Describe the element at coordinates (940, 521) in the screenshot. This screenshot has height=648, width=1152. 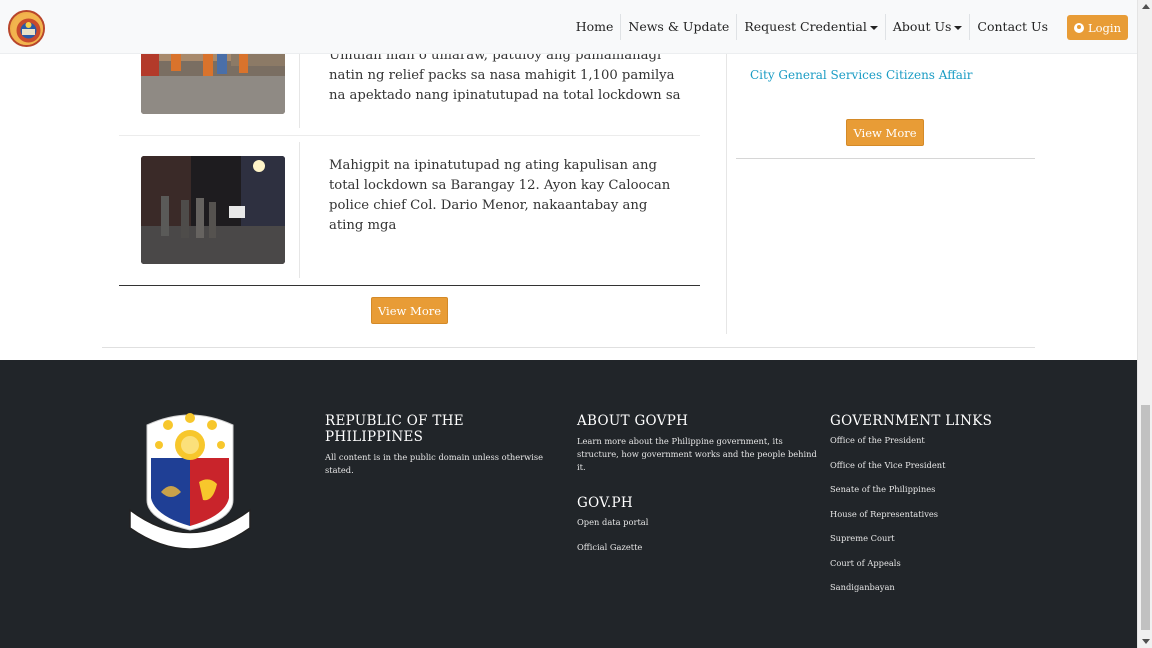
I see `footer-link-house: House of Representatives` at that location.